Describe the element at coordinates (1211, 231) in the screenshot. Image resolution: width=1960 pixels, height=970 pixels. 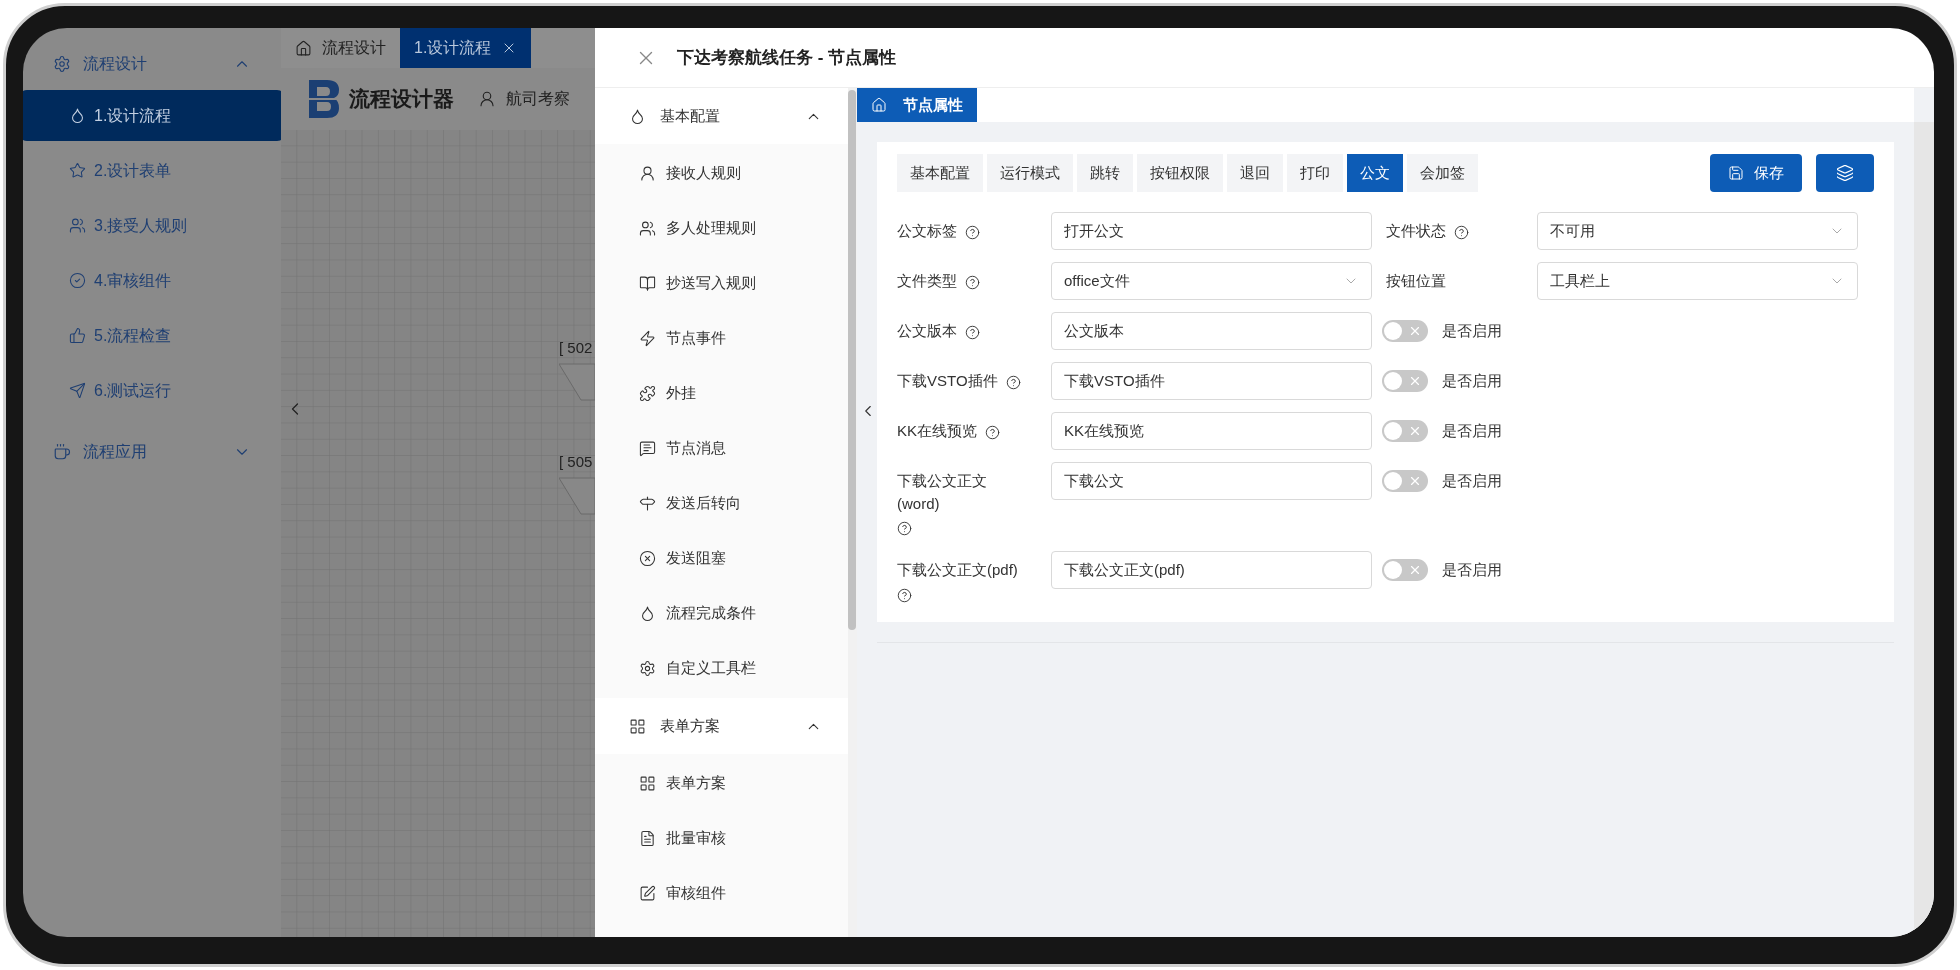
I see `input-field: 打开公文` at that location.